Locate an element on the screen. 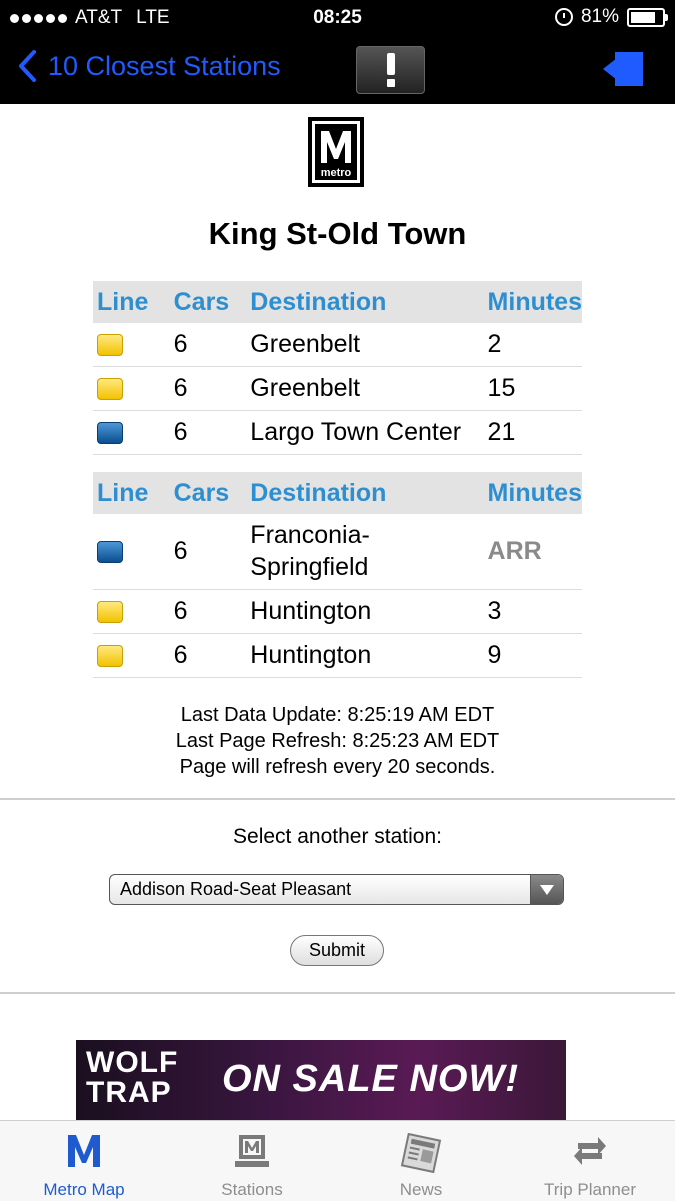 The width and height of the screenshot is (675, 1201). alert-button is located at coordinates (390, 70).